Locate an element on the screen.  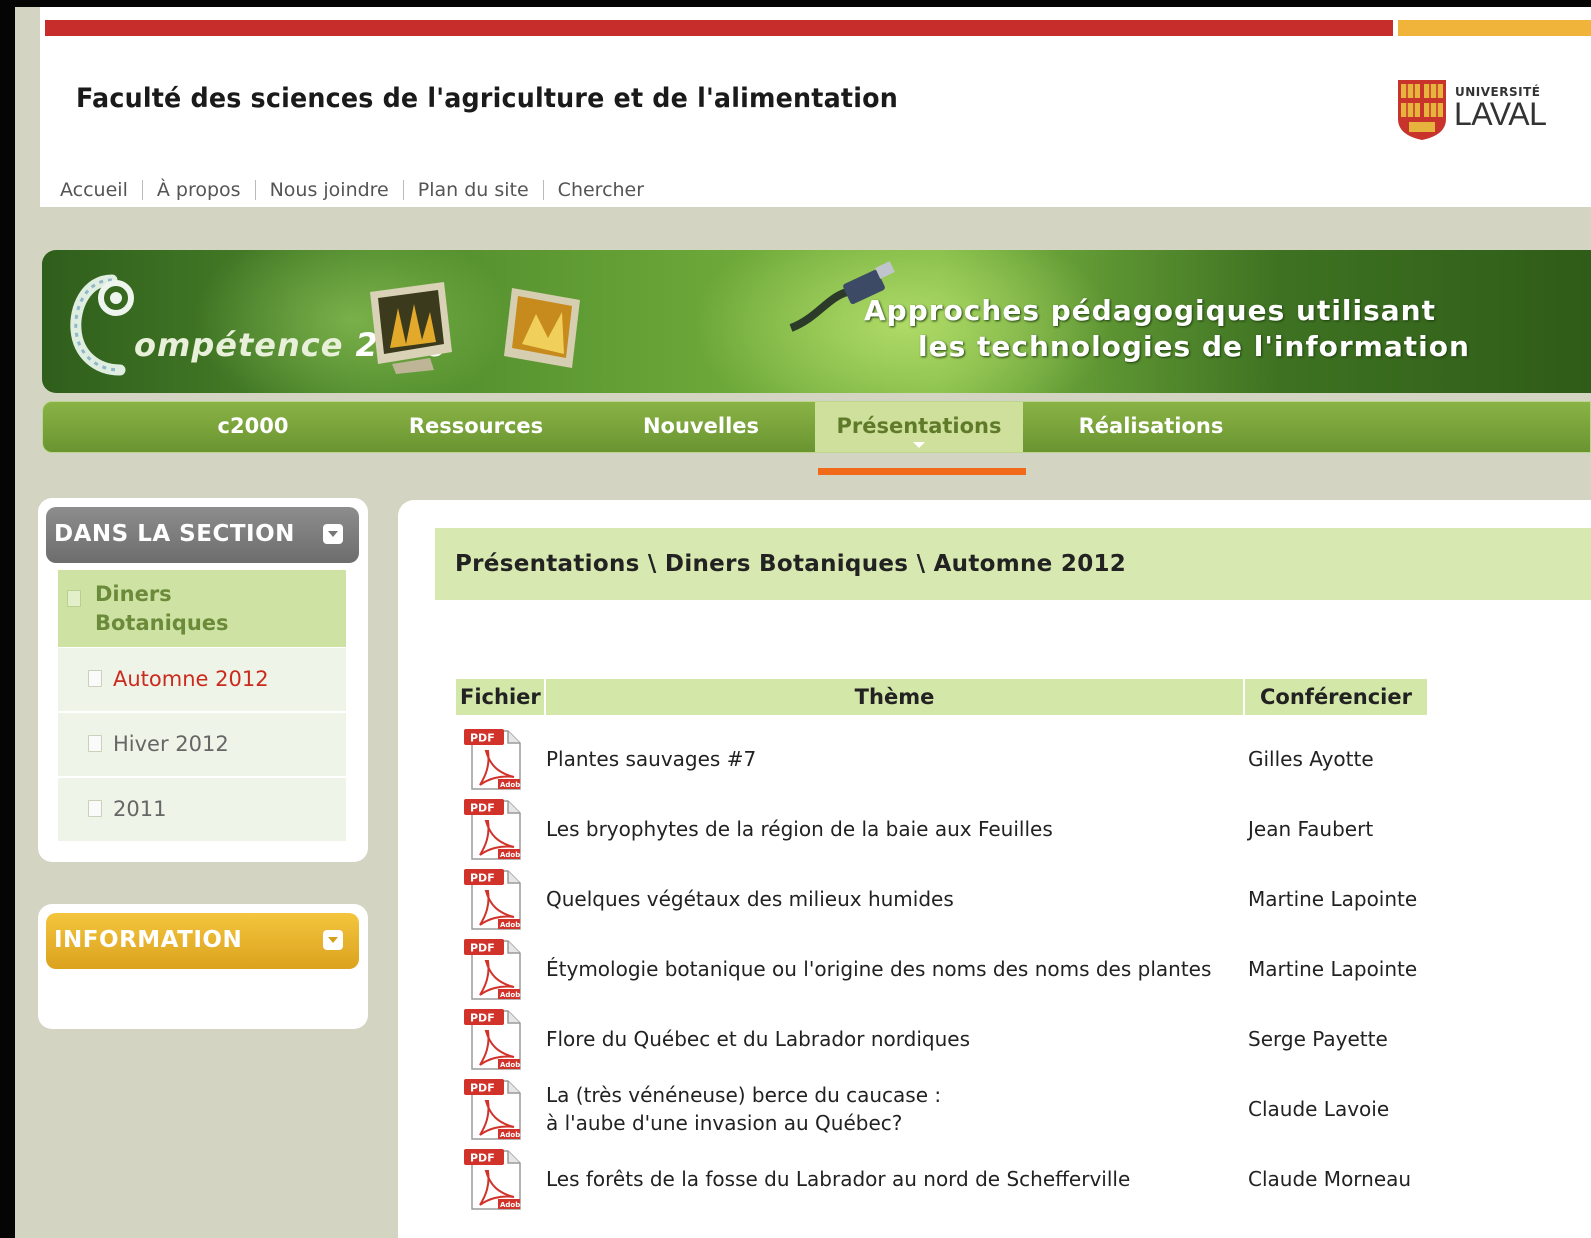
topnav-a-propos: À propos is located at coordinates (199, 190).